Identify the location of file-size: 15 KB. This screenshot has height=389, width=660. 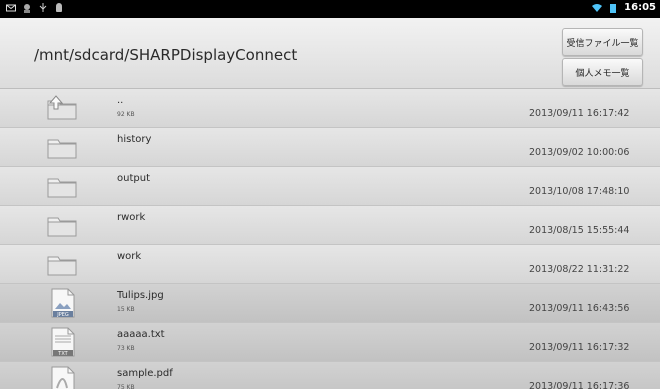
(126, 309).